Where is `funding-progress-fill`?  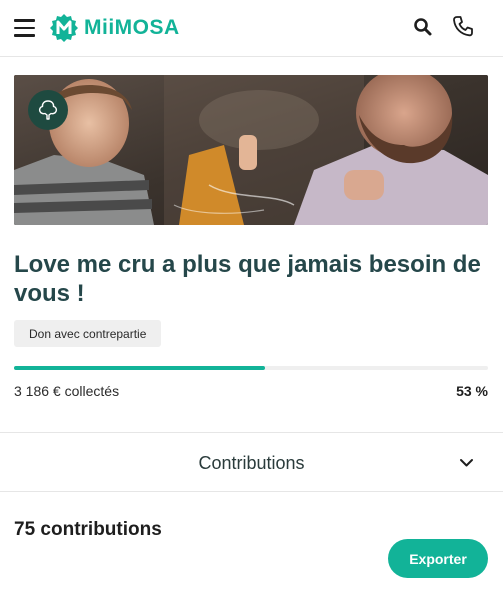 funding-progress-fill is located at coordinates (140, 368).